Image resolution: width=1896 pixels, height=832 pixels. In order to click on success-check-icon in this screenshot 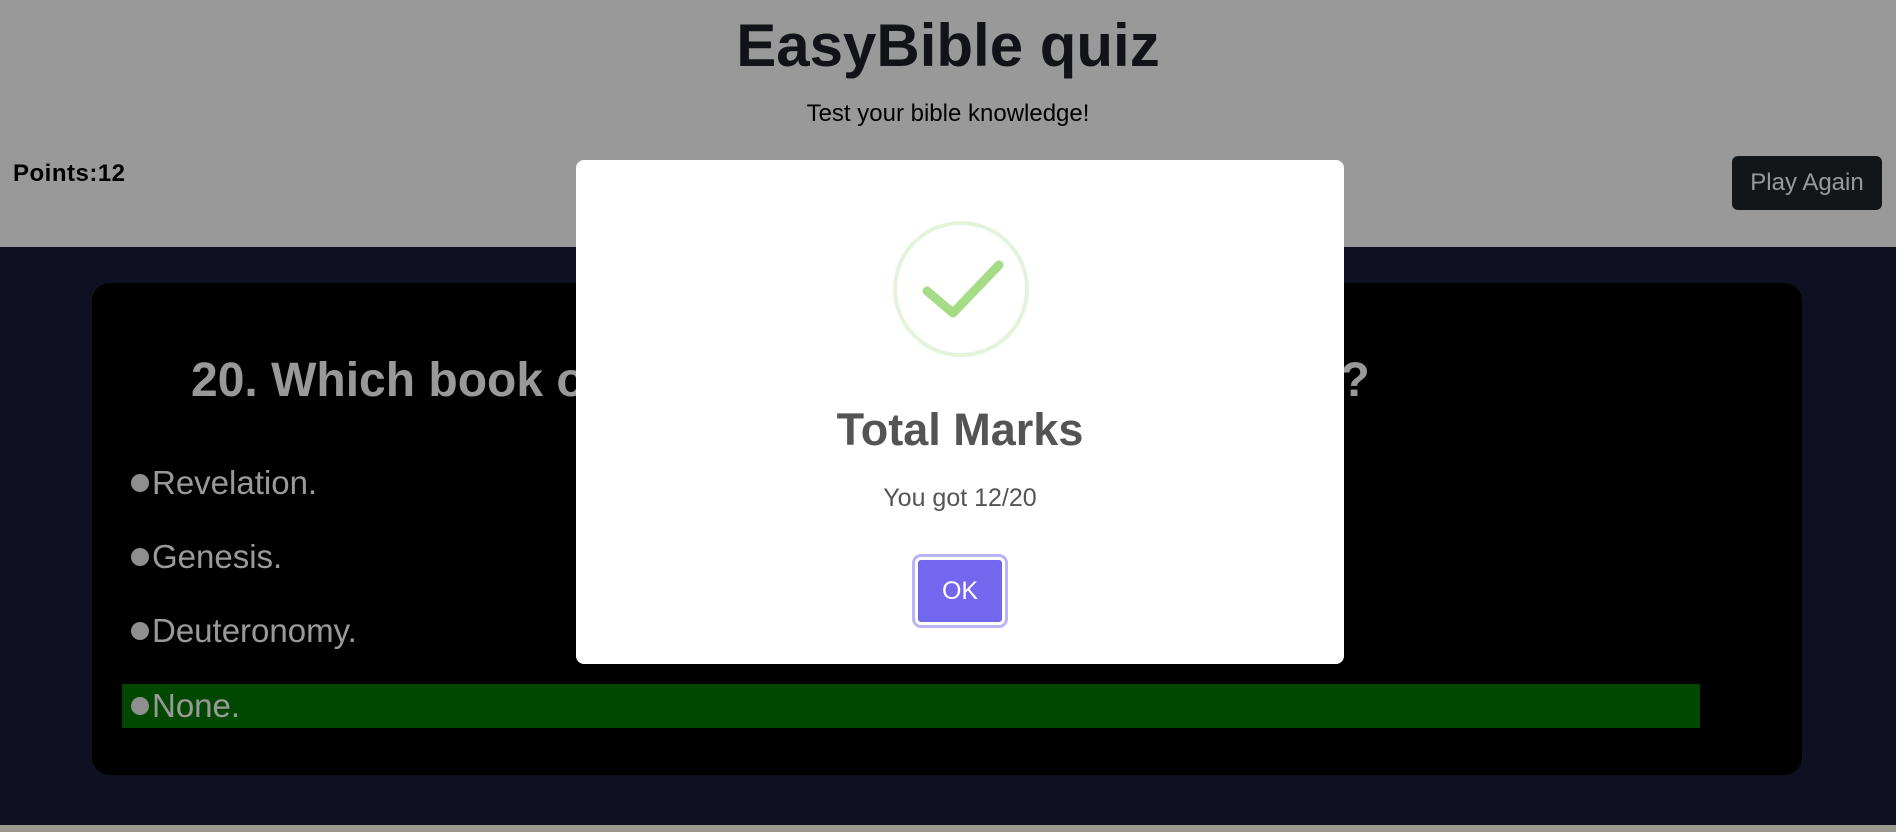, I will do `click(961, 289)`.